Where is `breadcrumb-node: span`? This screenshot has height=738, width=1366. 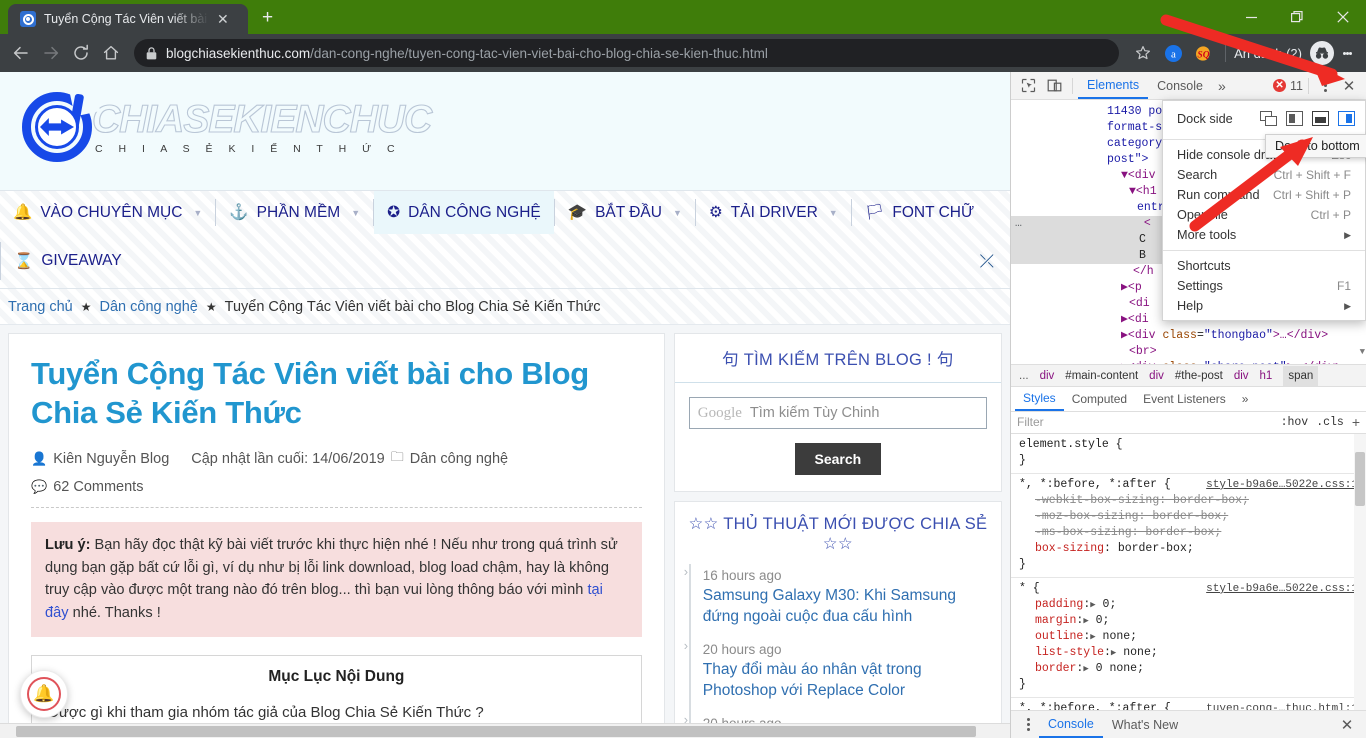 breadcrumb-node: span is located at coordinates (1301, 375).